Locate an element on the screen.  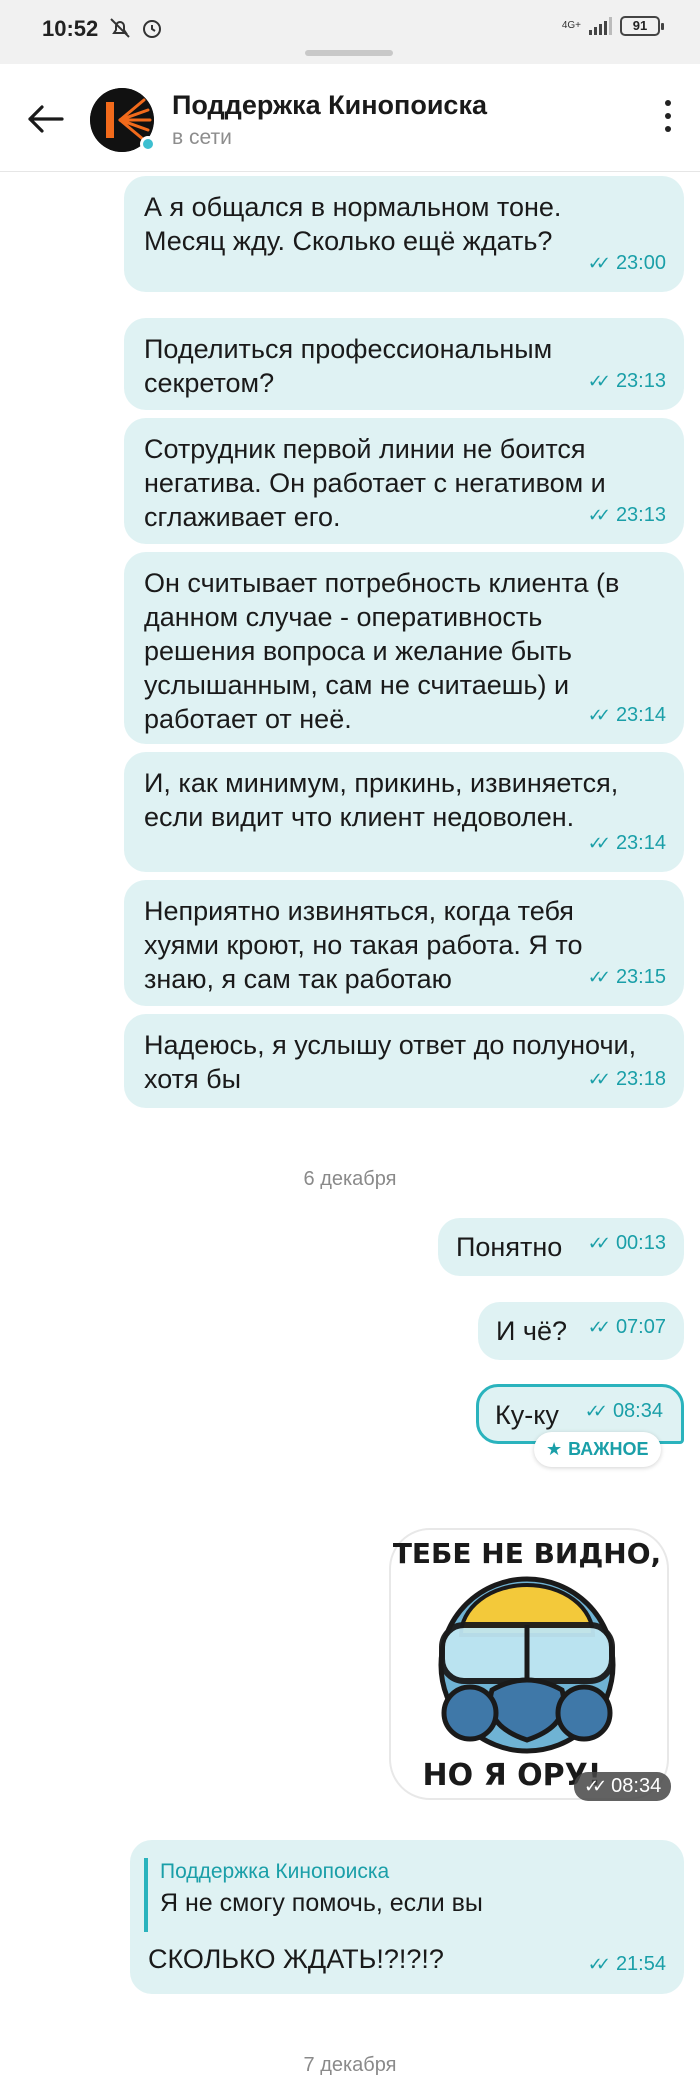
chat-status: в сети is located at coordinates (202, 137).